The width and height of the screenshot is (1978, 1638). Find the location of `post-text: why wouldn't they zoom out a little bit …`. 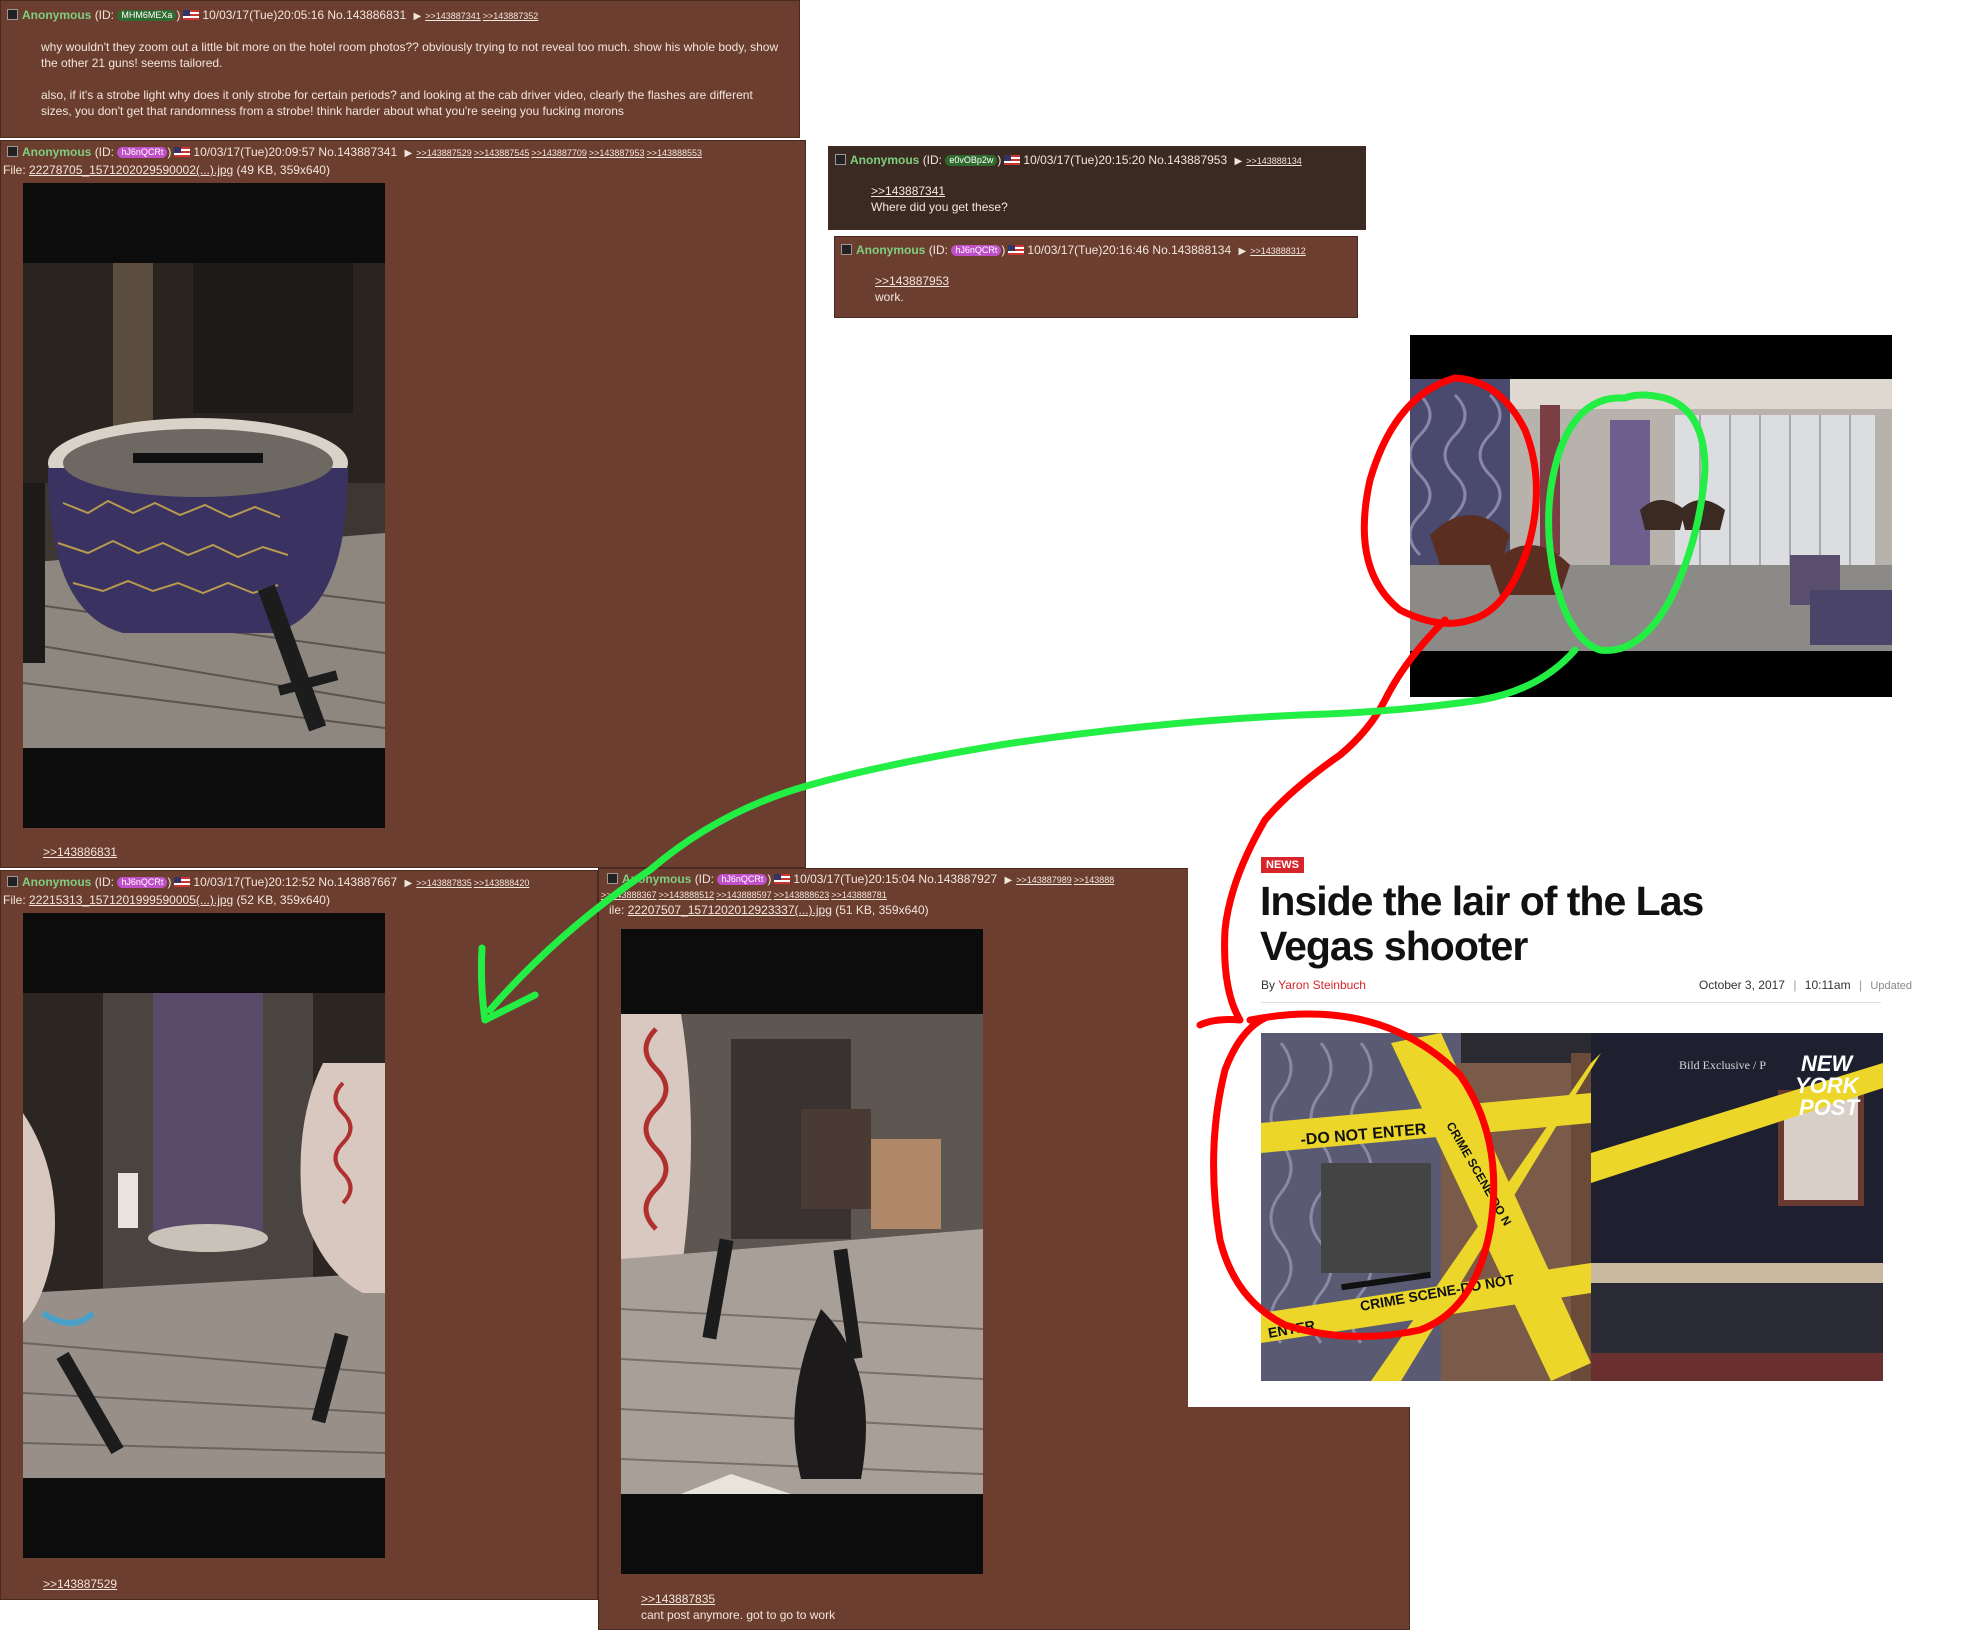

post-text: why wouldn't they zoom out a little bit … is located at coordinates (410, 55).